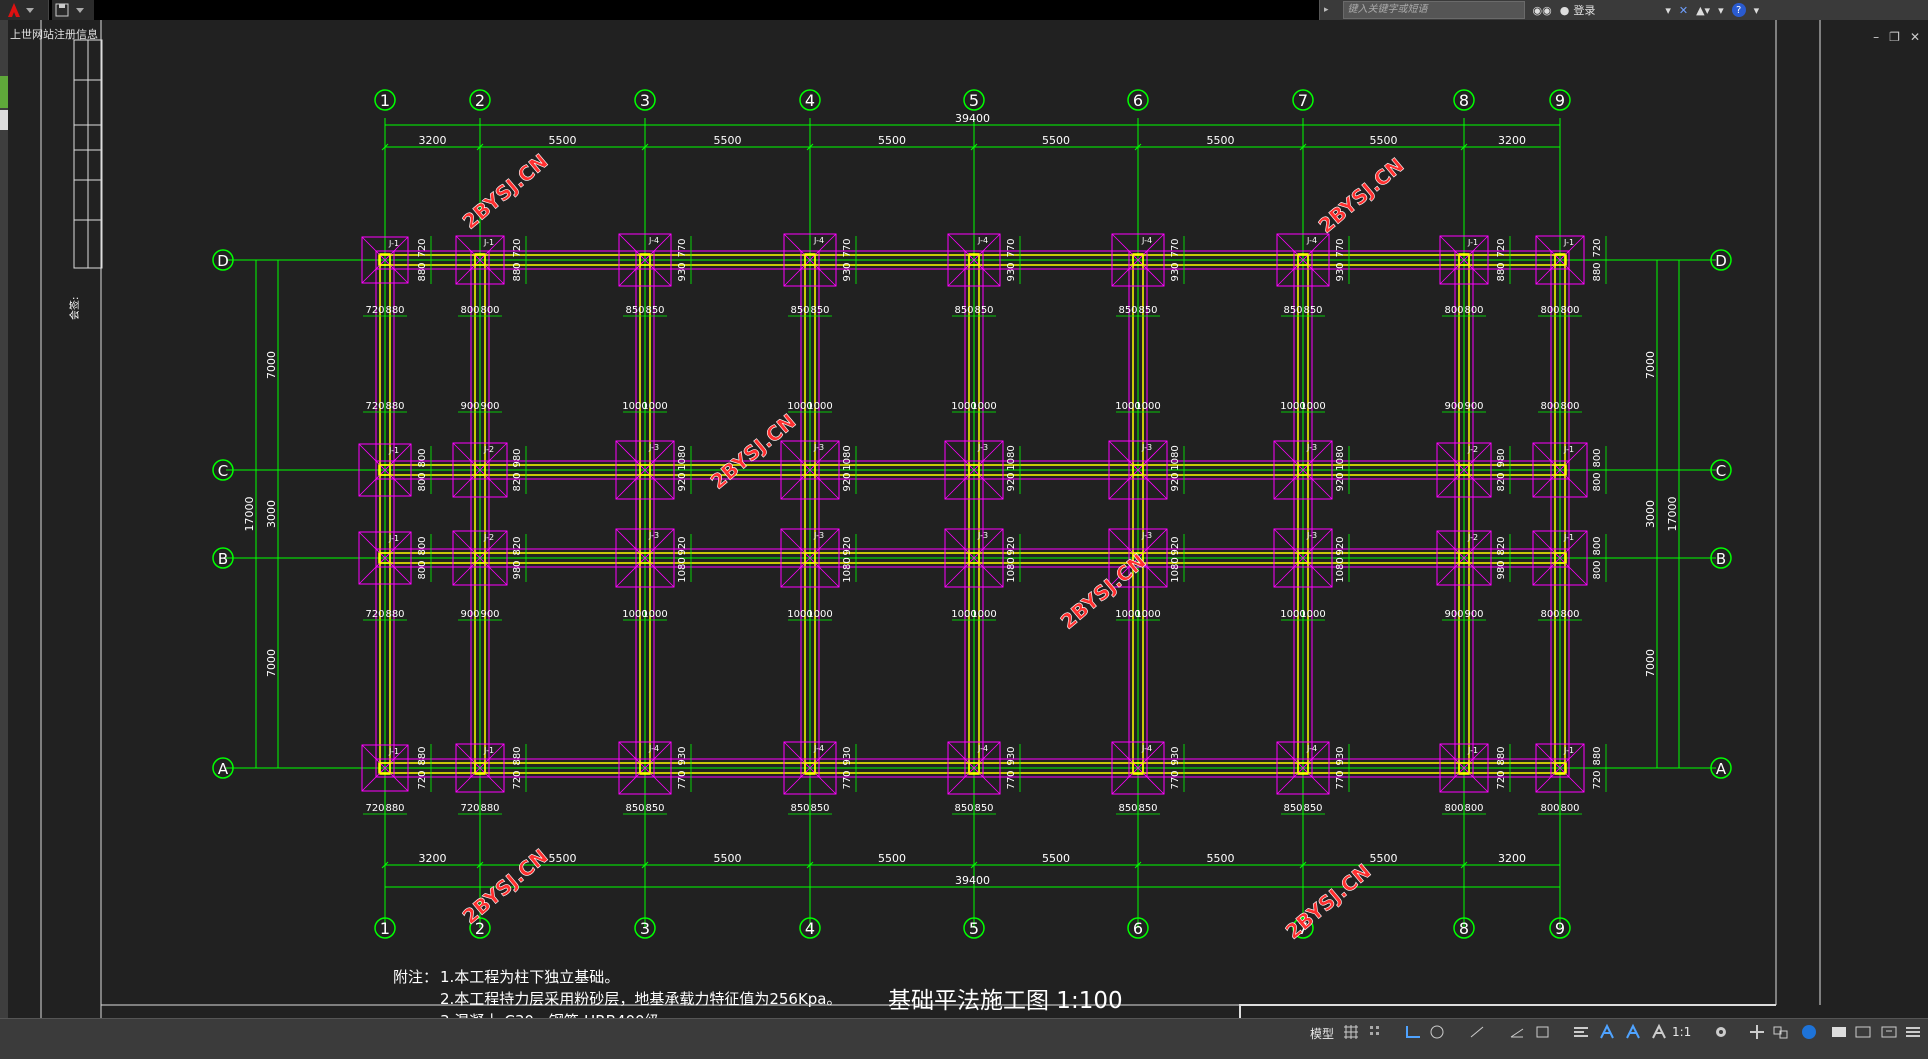  What do you see at coordinates (847, 481) in the screenshot?
I see `footing-vdim-c: 920` at bounding box center [847, 481].